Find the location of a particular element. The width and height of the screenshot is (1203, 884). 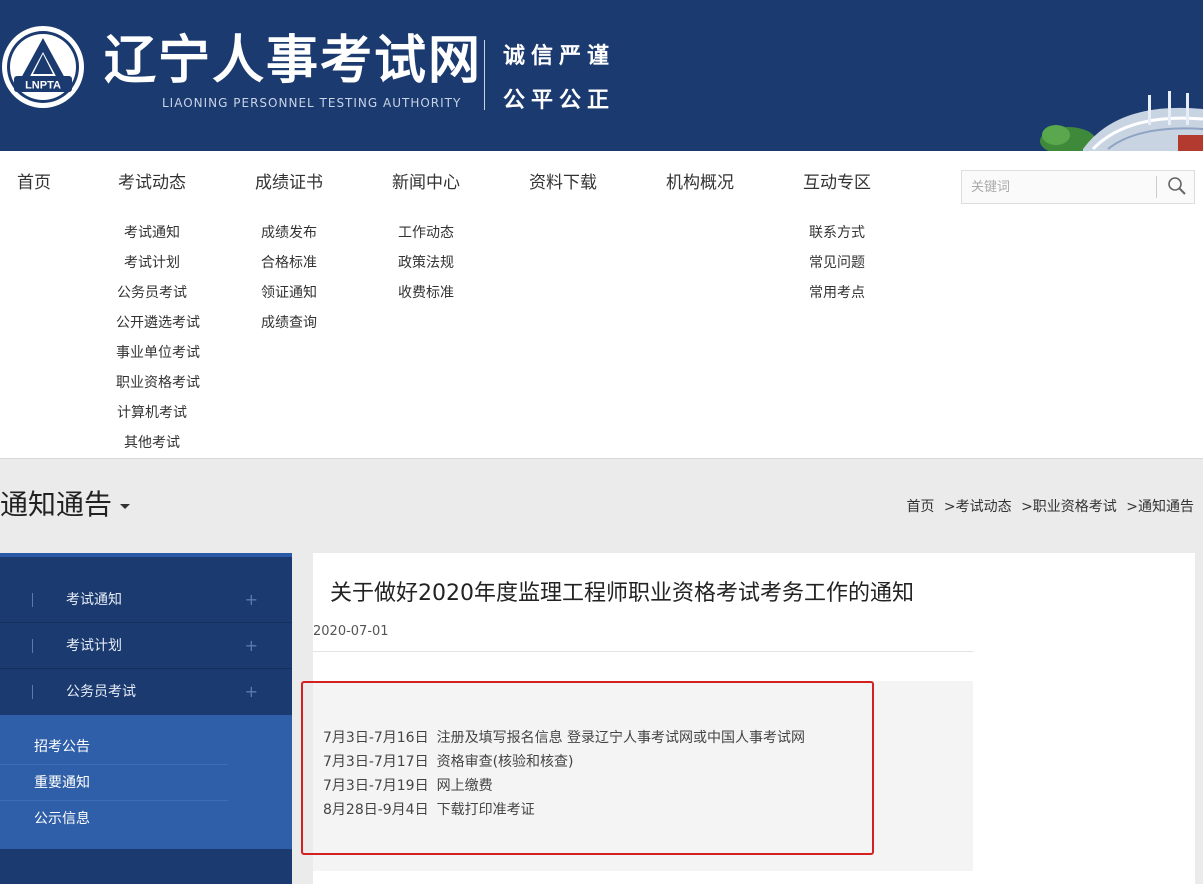

schedule-desc: 资格审查(核验和核查) is located at coordinates (505, 762).